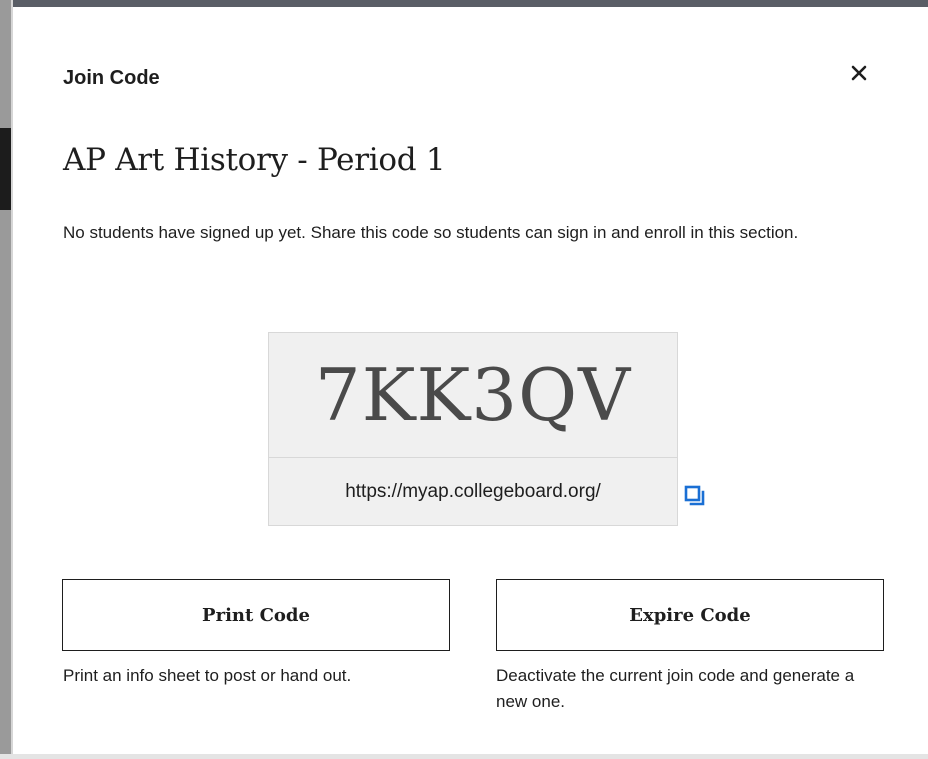 The height and width of the screenshot is (759, 928). I want to click on window-frame-bottom, so click(464, 756).